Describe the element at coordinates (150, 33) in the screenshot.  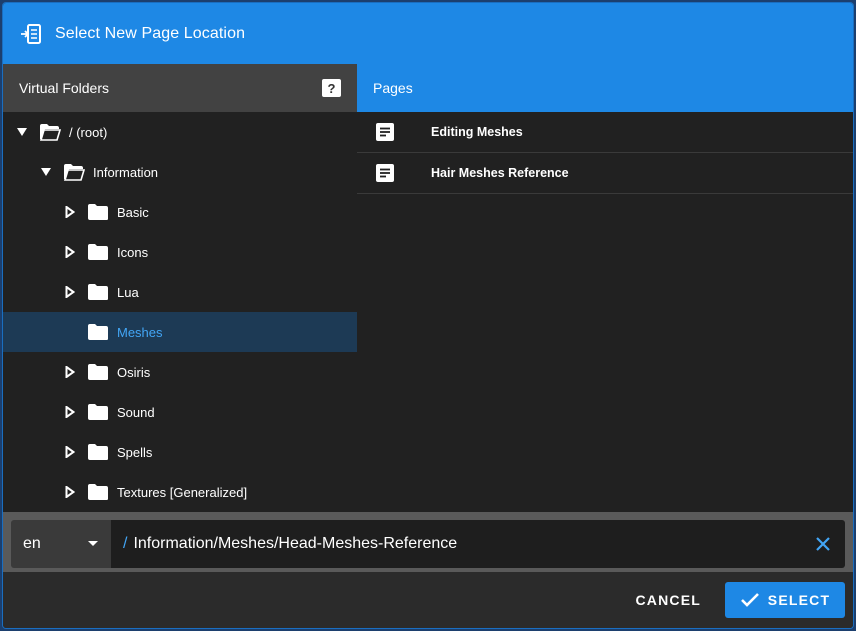
I see `dialog-title: Select New Page Location` at that location.